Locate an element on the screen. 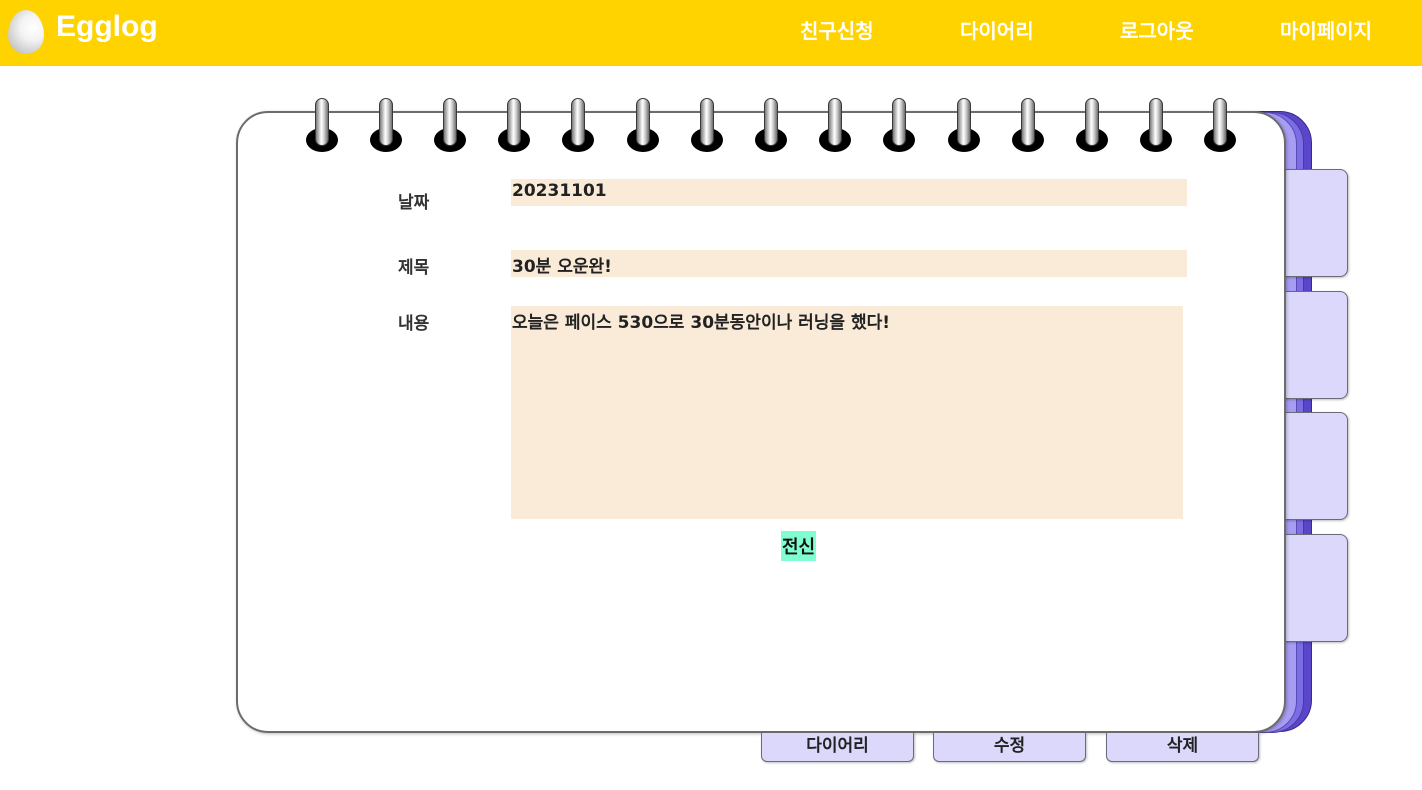  nav-mypage: 마이페이지 is located at coordinates (1326, 29).